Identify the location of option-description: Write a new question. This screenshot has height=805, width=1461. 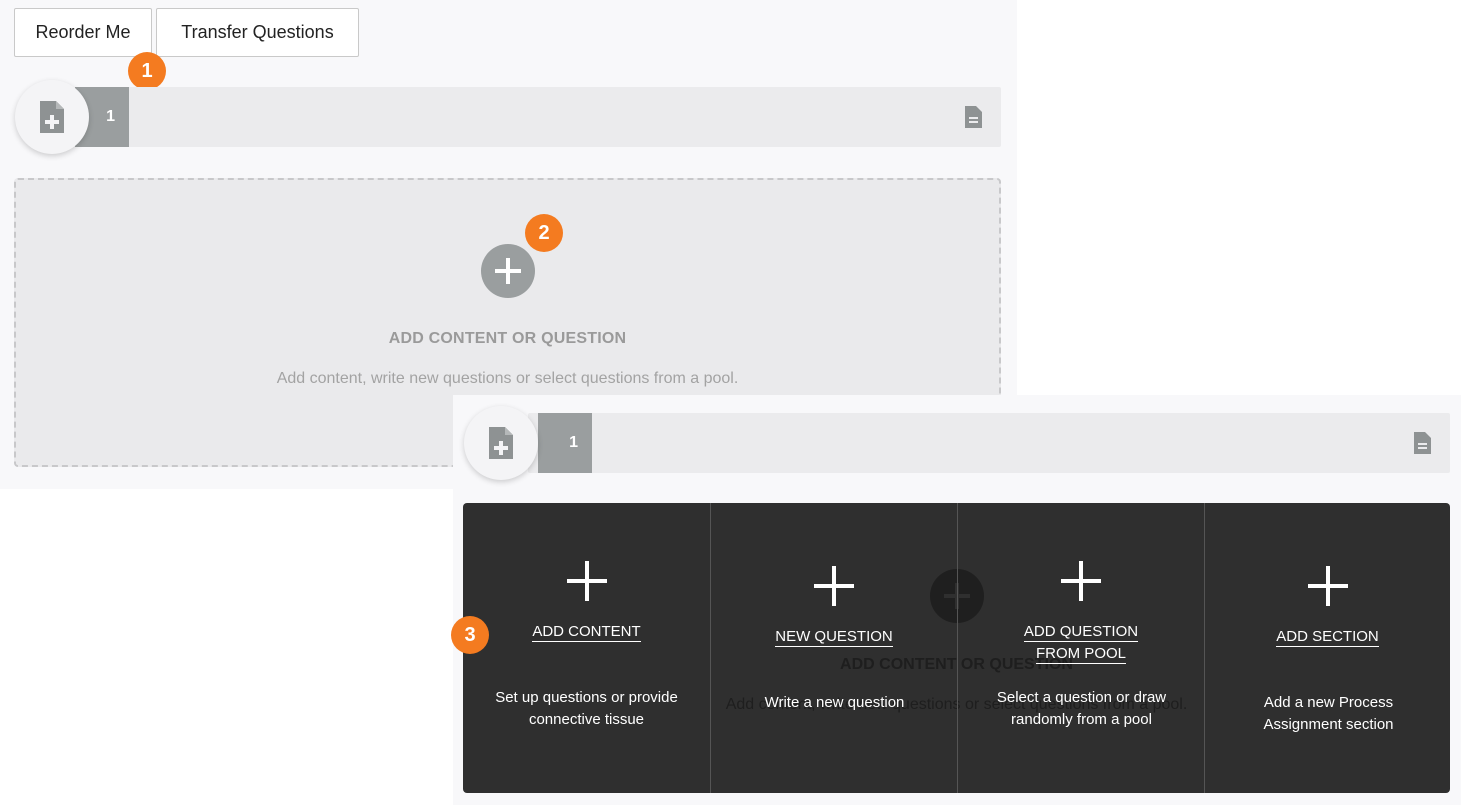
(834, 702).